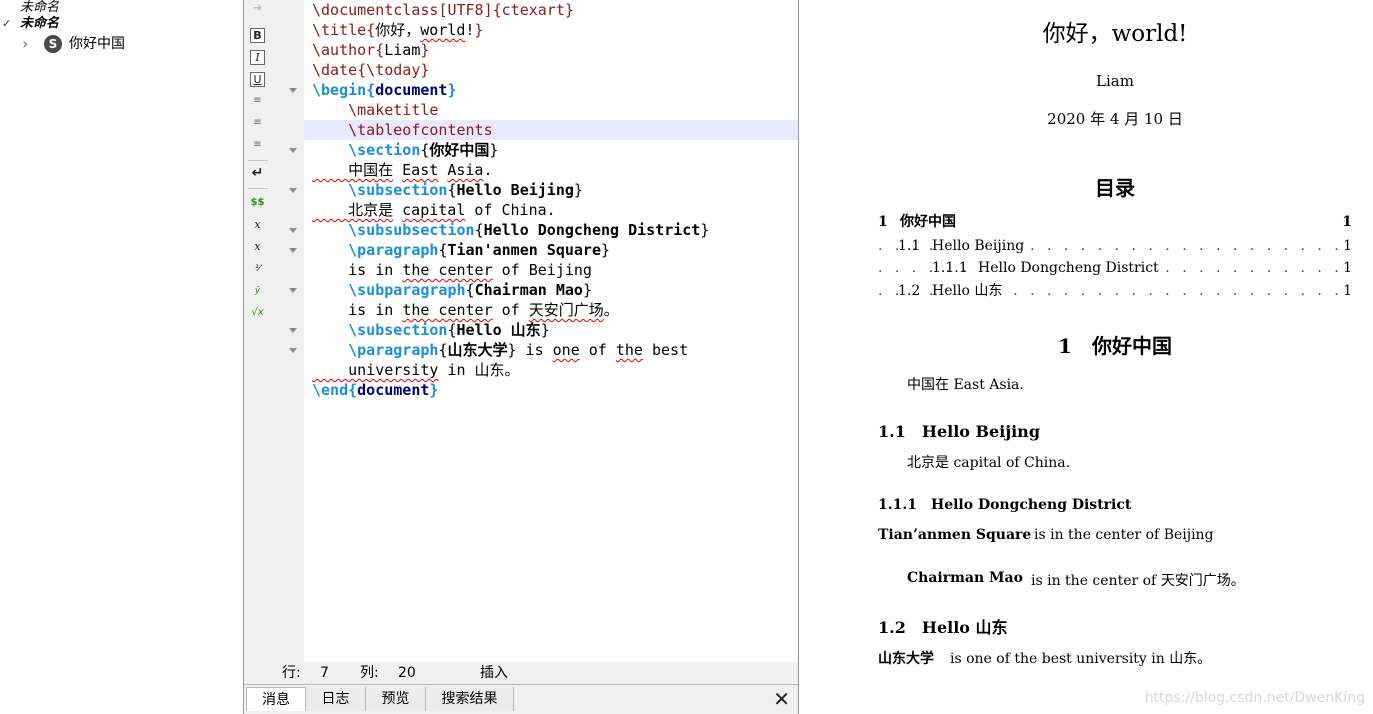 This screenshot has width=1373, height=714. I want to click on code-line: 北京是 capital of China., so click(434, 210).